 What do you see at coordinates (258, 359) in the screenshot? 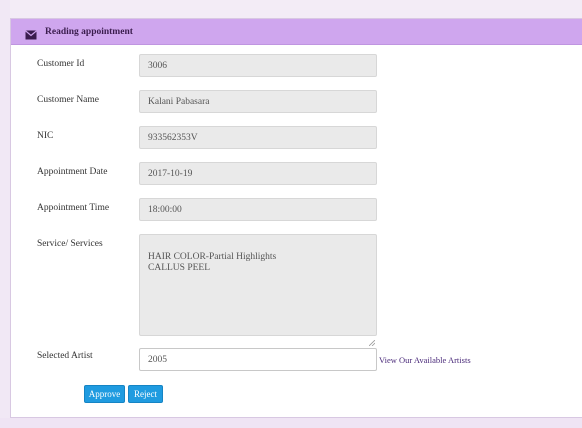
I see `selected-artist-input: 2005` at bounding box center [258, 359].